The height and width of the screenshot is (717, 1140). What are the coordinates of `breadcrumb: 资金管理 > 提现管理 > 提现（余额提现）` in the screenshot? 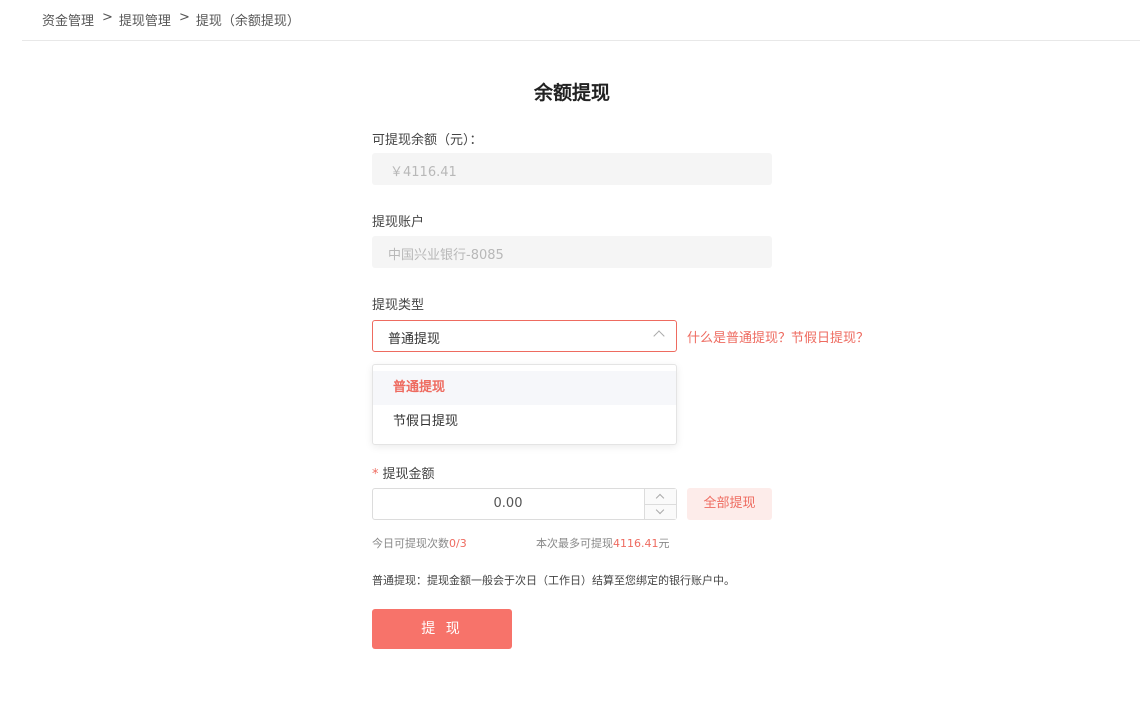 It's located at (171, 19).